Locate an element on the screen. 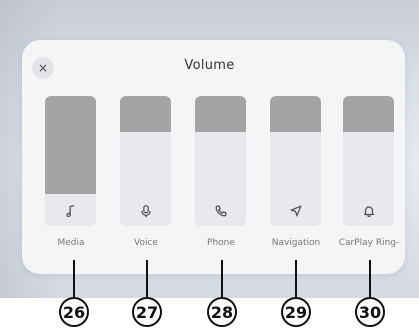  carplay-ring-volume-fill is located at coordinates (368, 114).